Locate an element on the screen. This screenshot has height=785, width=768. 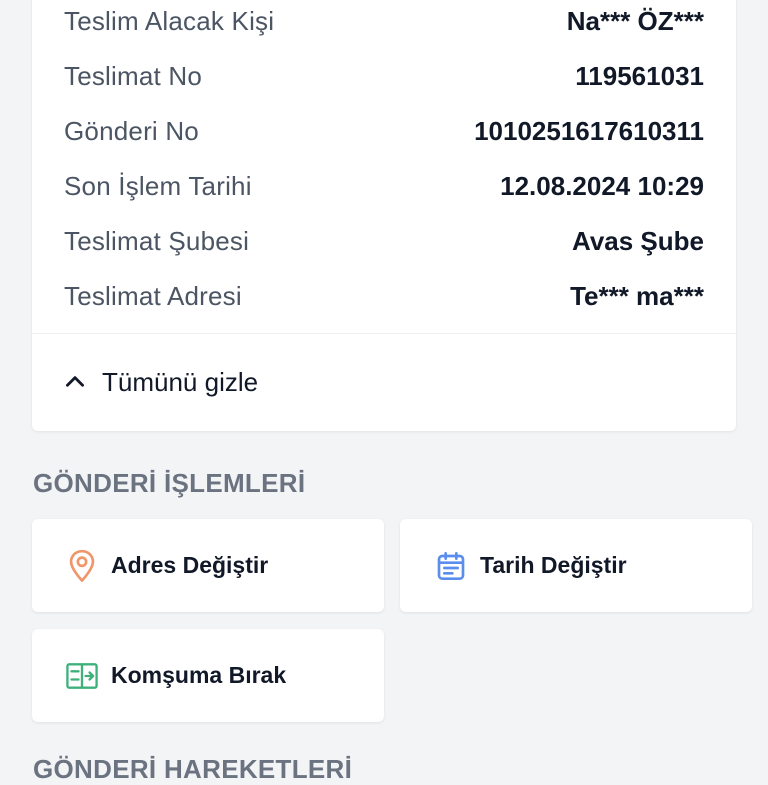
detail-value: 1010251617610311 is located at coordinates (589, 130).